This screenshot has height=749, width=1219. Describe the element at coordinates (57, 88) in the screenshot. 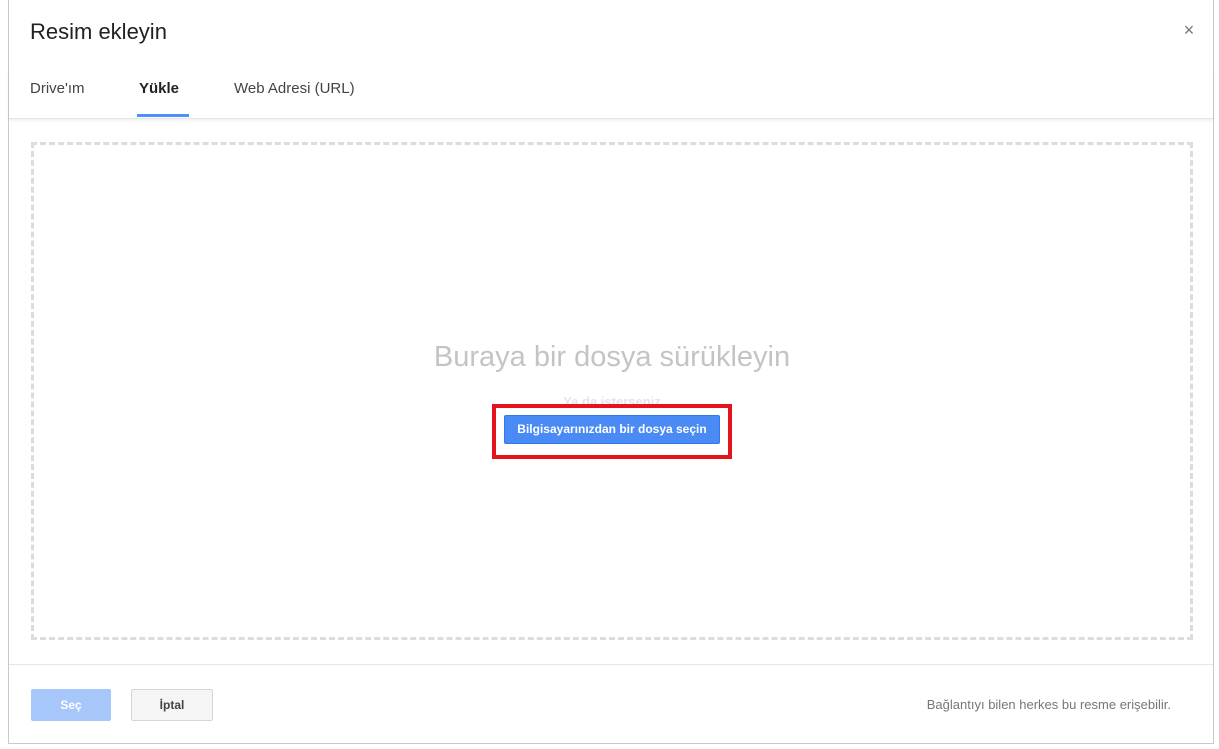

I see `tab-my-drive: Drive'ım` at that location.